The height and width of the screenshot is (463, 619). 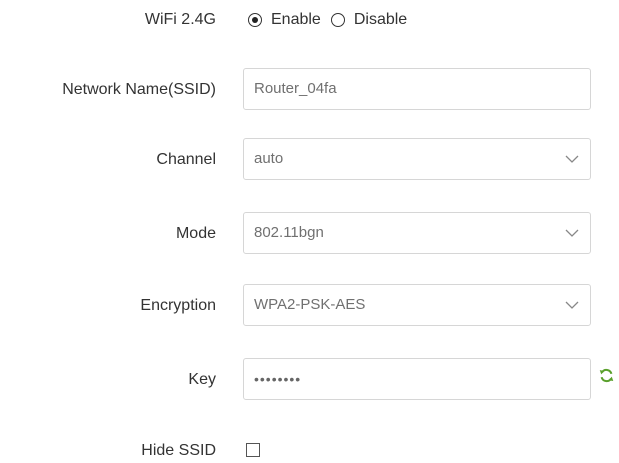 What do you see at coordinates (417, 233) in the screenshot?
I see `mode-select: 802.11bgn` at bounding box center [417, 233].